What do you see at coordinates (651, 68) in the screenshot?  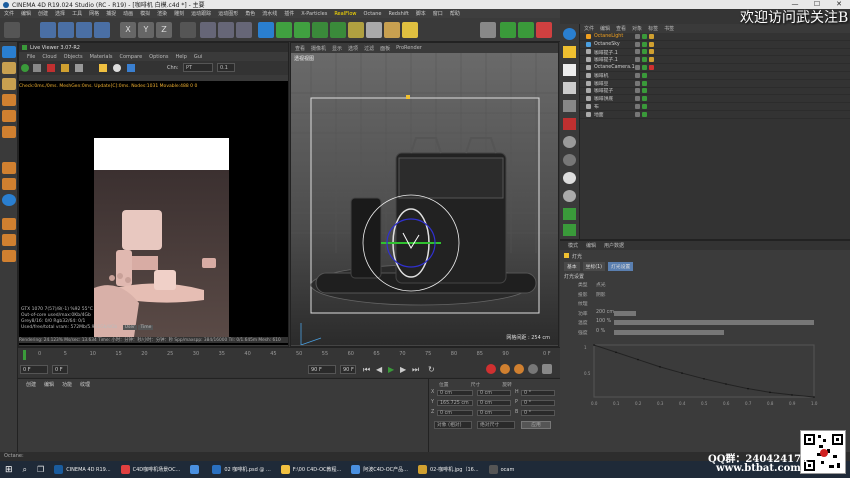 I see `octane-tag-icon` at bounding box center [651, 68].